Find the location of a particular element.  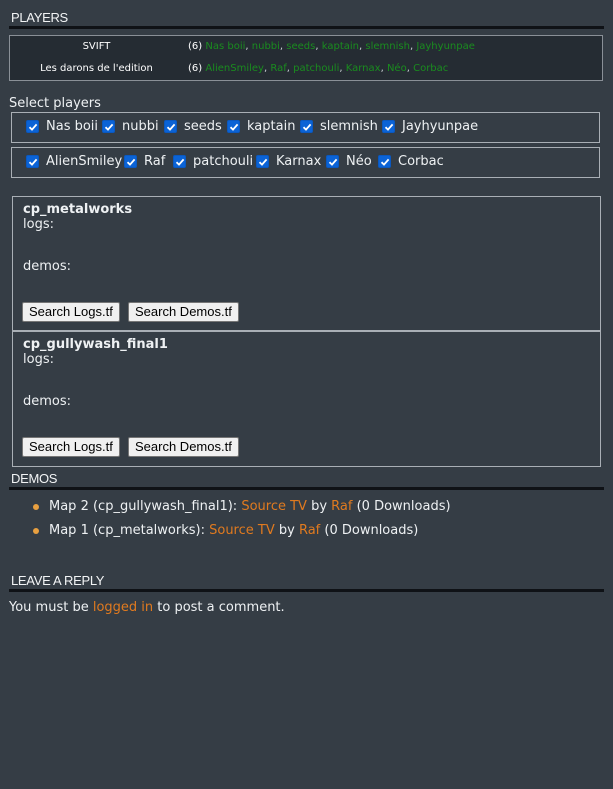

map-name: cp_gullywash_final1 is located at coordinates (95, 344).